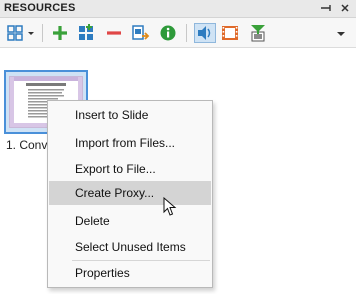  I want to click on menu-item-properties: Properties, so click(130, 273).